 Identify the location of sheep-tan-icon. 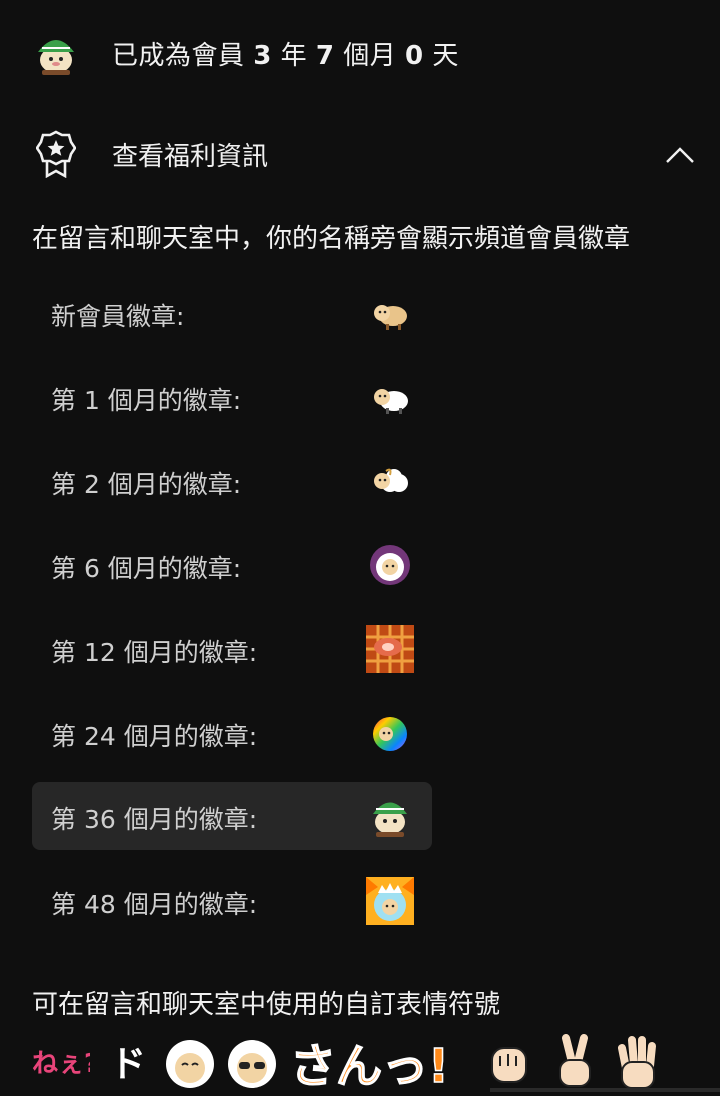
(390, 317).